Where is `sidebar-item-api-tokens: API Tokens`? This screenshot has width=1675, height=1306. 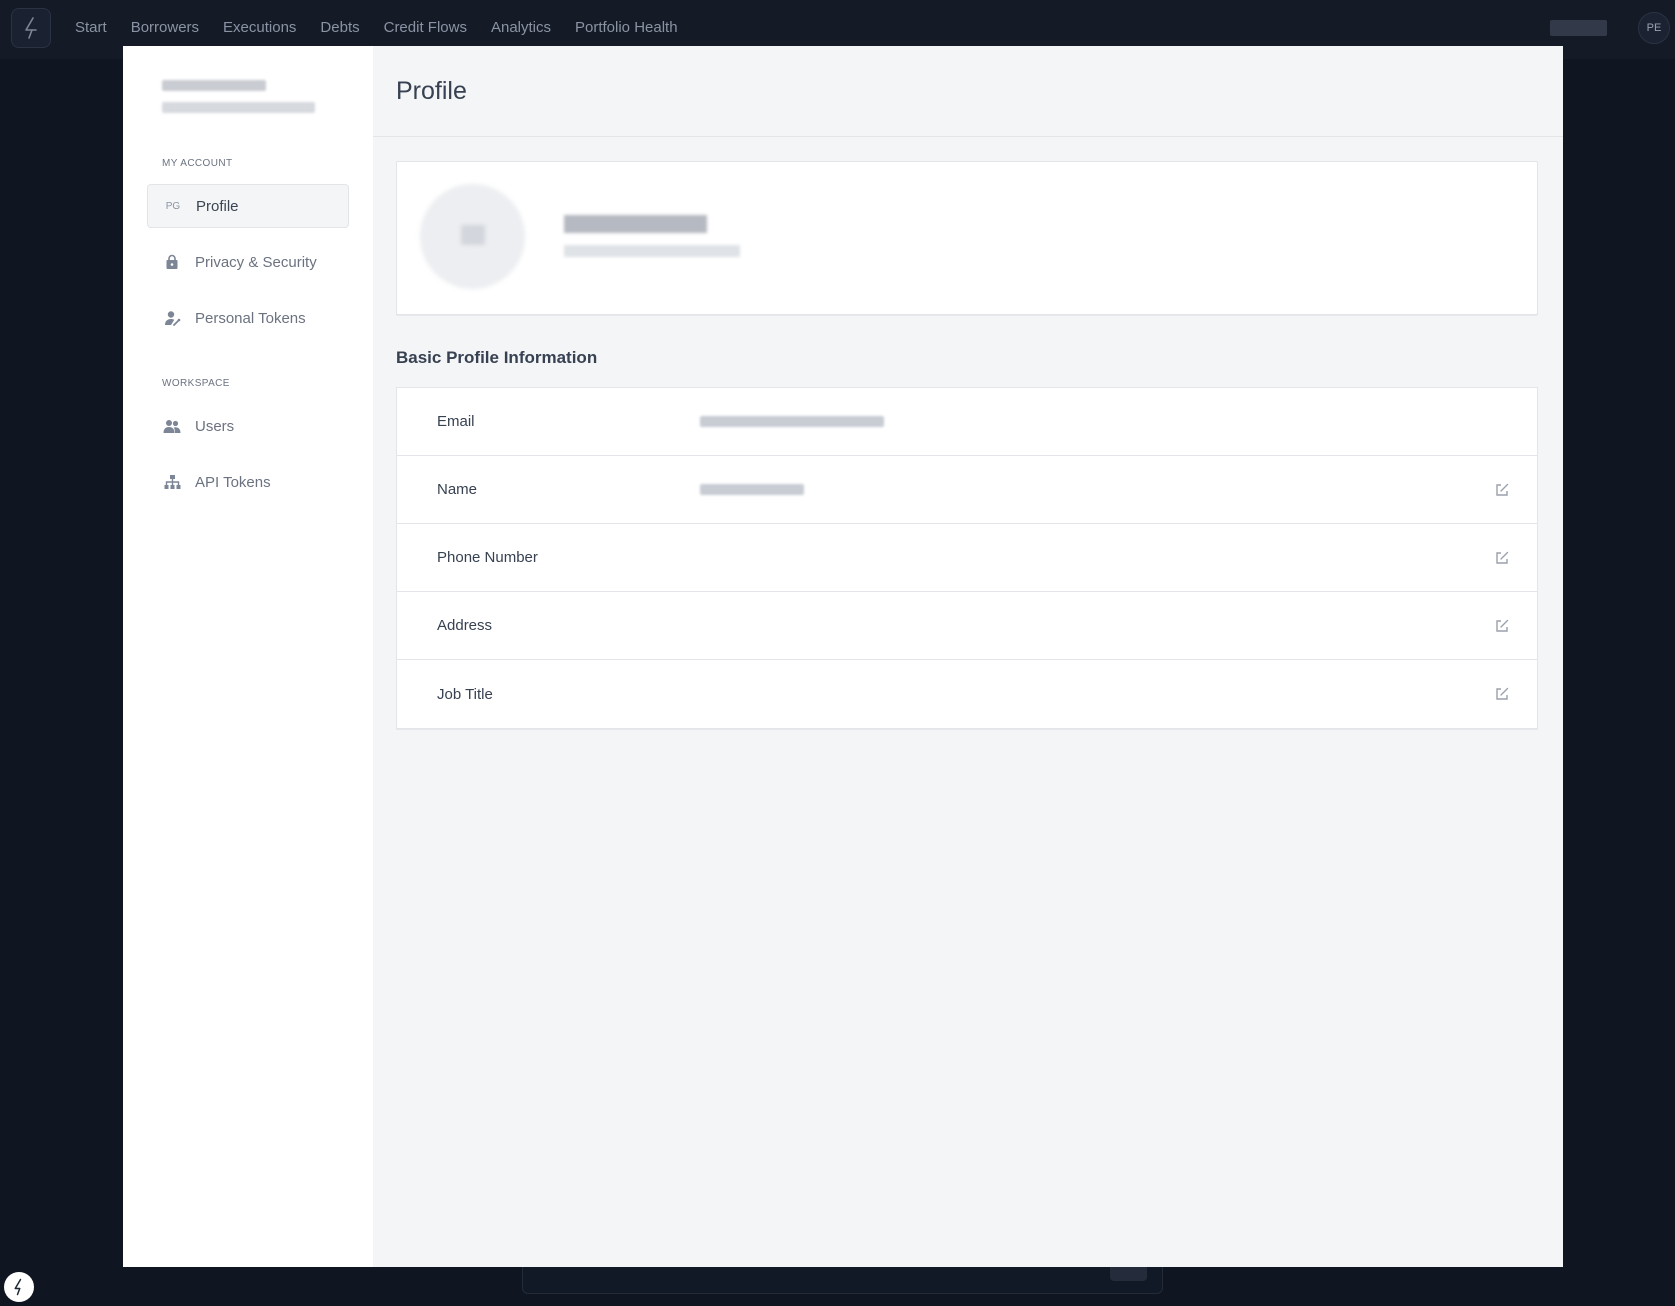 sidebar-item-api-tokens: API Tokens is located at coordinates (248, 482).